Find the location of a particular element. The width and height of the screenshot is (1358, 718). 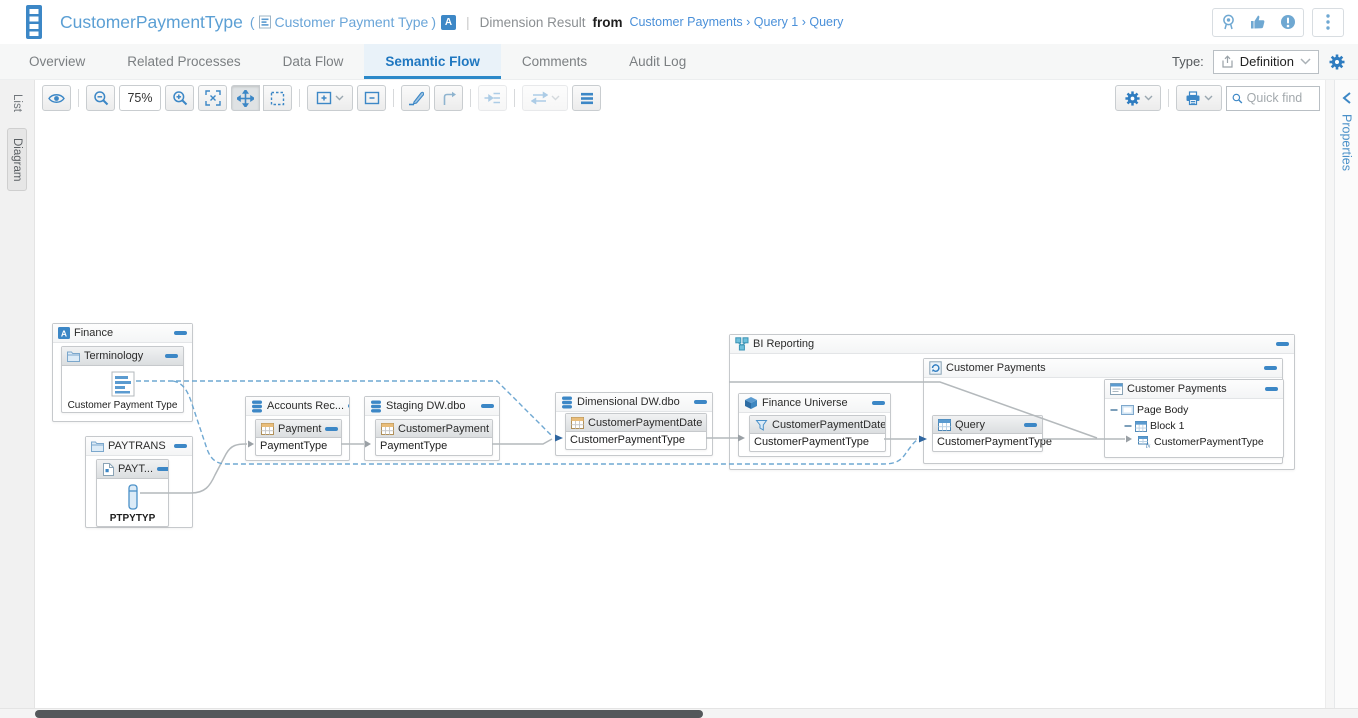

business-term-icon is located at coordinates (123, 384).